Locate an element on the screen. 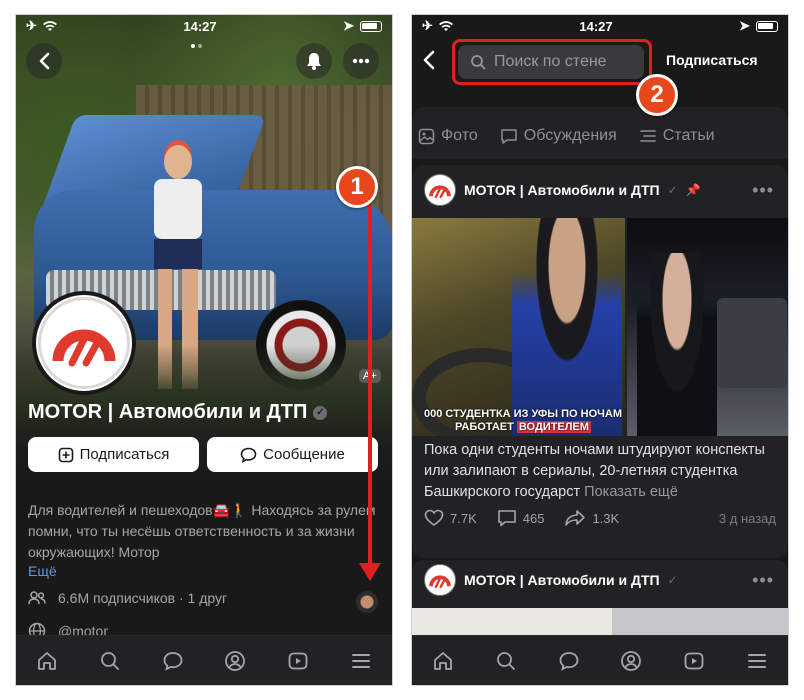 This screenshot has width=804, height=700. subscribe-label: Подписаться is located at coordinates (124, 454).